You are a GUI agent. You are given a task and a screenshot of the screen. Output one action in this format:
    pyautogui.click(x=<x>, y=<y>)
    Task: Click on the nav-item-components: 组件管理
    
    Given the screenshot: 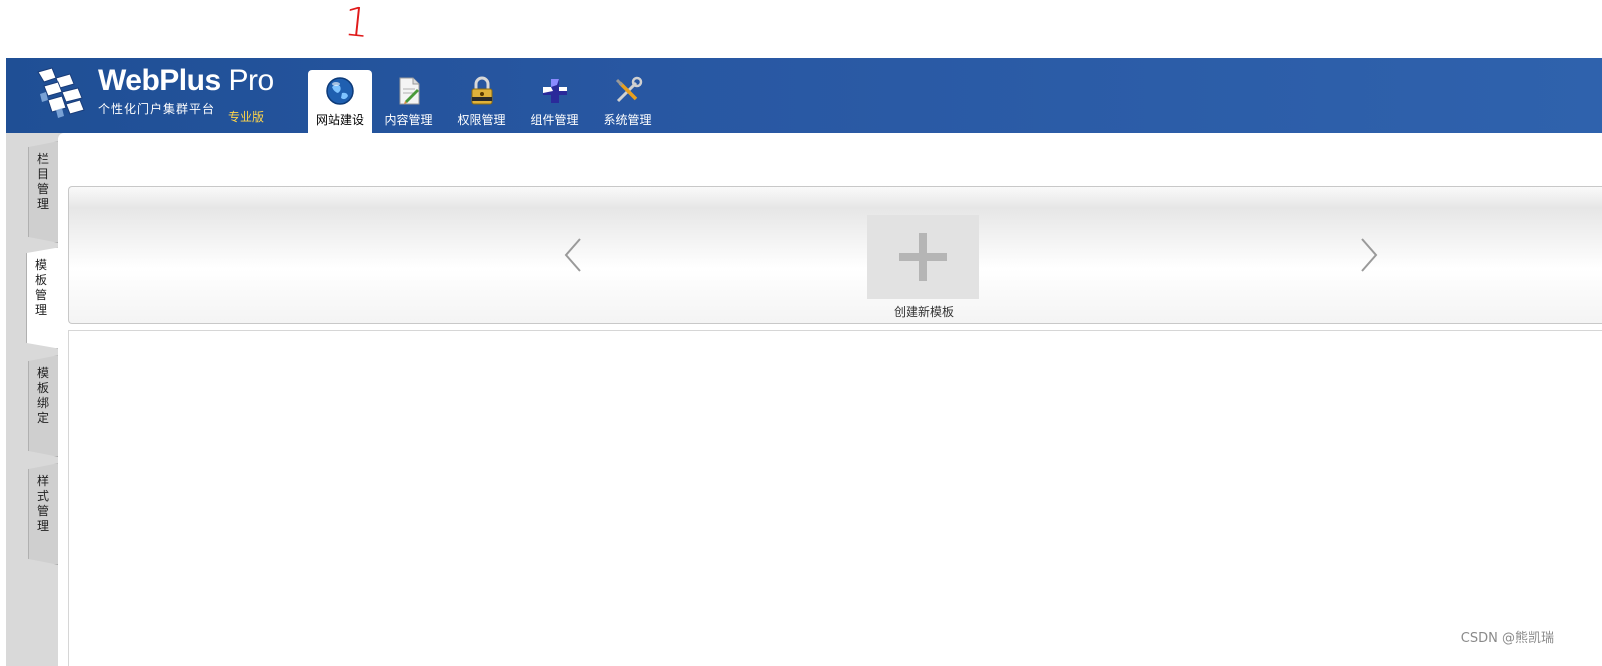 What is the action you would take?
    pyautogui.click(x=554, y=101)
    